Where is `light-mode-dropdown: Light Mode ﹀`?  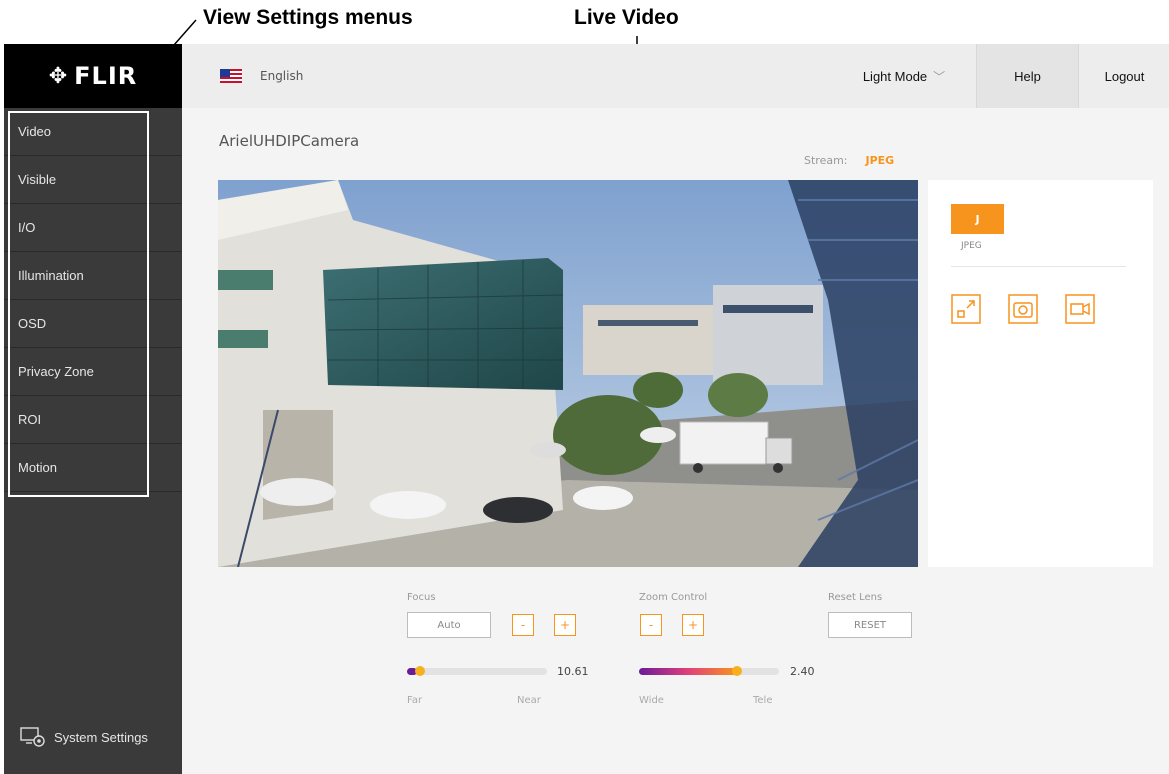 light-mode-dropdown: Light Mode ﹀ is located at coordinates (904, 76).